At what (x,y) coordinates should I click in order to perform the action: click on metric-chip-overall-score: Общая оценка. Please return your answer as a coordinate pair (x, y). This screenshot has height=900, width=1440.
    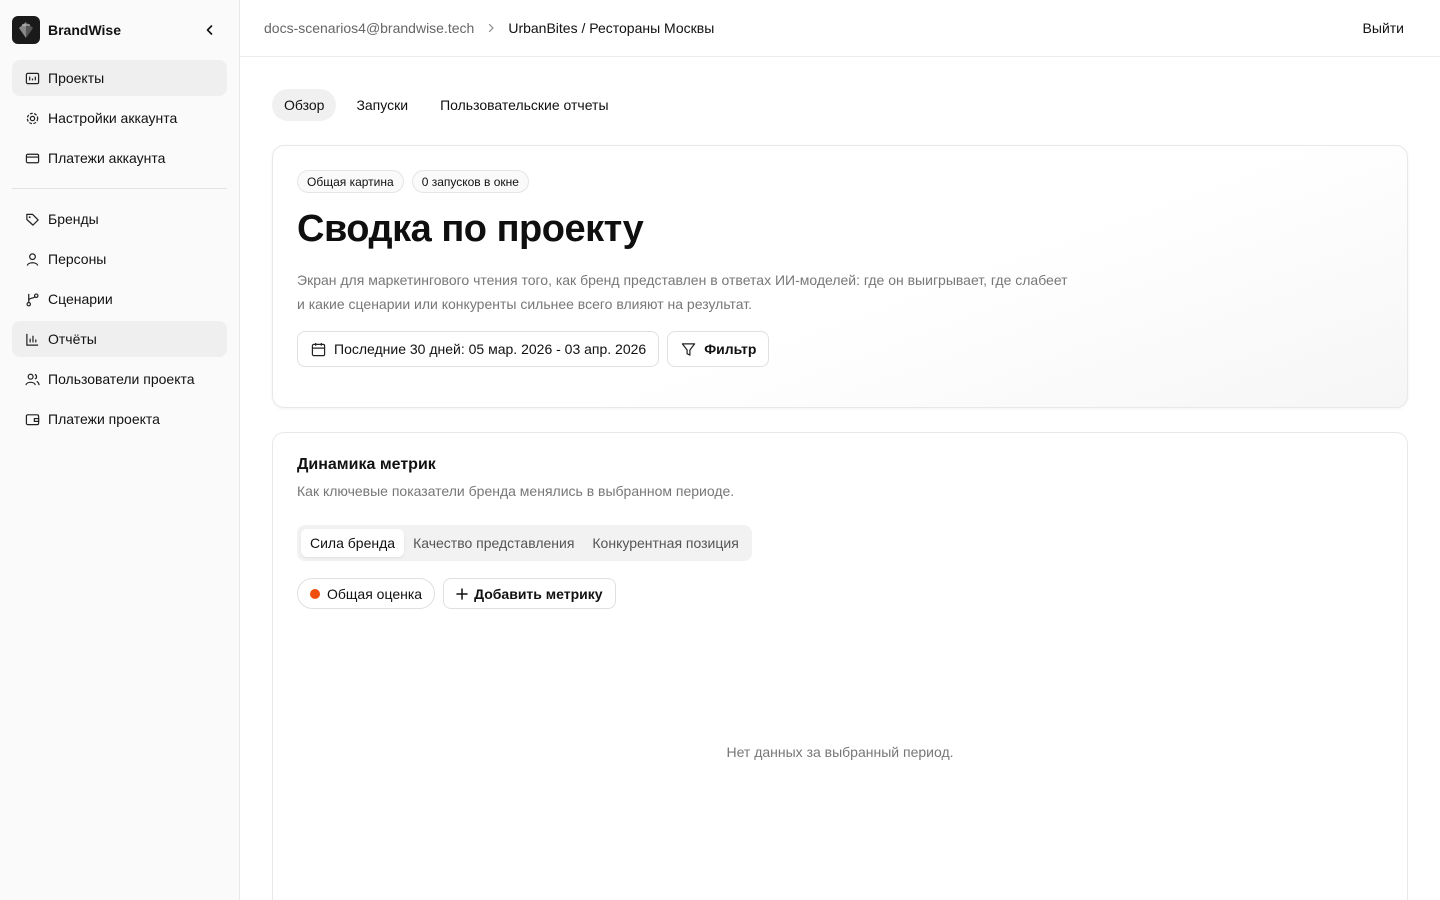
    Looking at the image, I should click on (366, 593).